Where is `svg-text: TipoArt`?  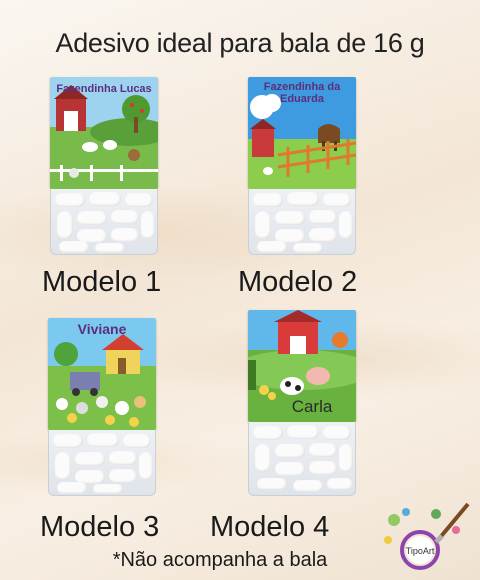
svg-text: TipoArt is located at coordinates (420, 551).